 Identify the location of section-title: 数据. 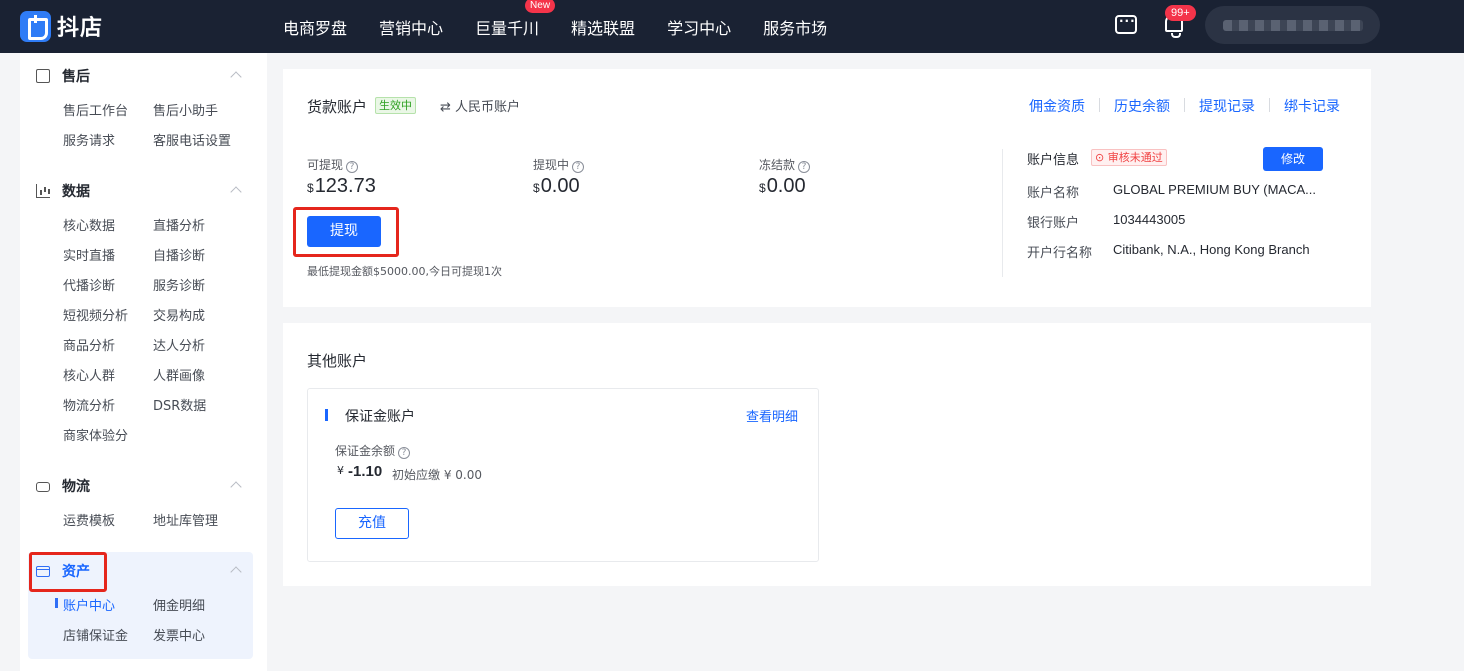
(76, 192).